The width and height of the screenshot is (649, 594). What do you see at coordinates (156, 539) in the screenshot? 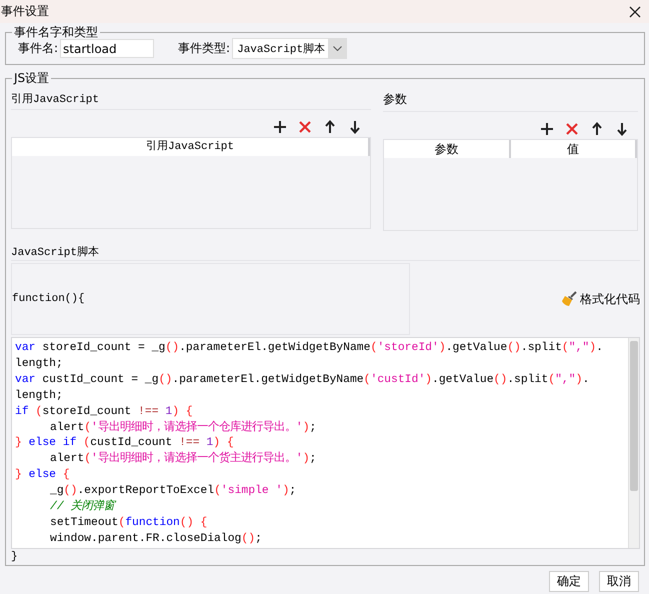
I see `code-line: window.parent.FR.closeDialog();` at bounding box center [156, 539].